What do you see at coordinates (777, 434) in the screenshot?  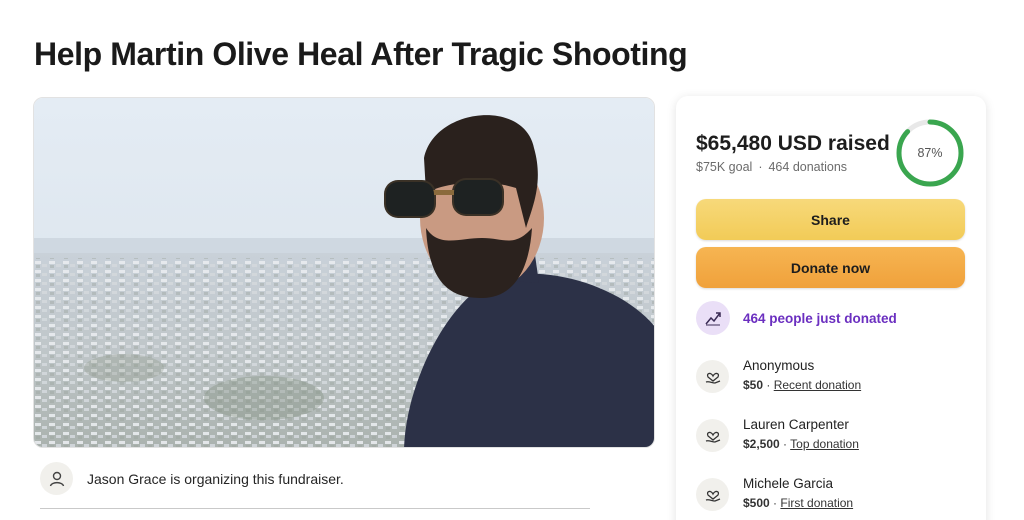 I see `donation-item: Lauren Carpenter $2,500 · Top donation` at bounding box center [777, 434].